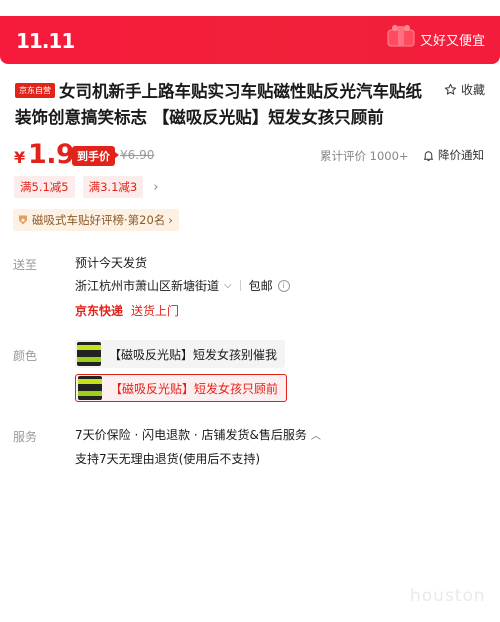 The image size is (500, 622). What do you see at coordinates (191, 435) in the screenshot?
I see `service-items: 7天价保险 · 闪电退款 · 店铺发货&售后服务` at bounding box center [191, 435].